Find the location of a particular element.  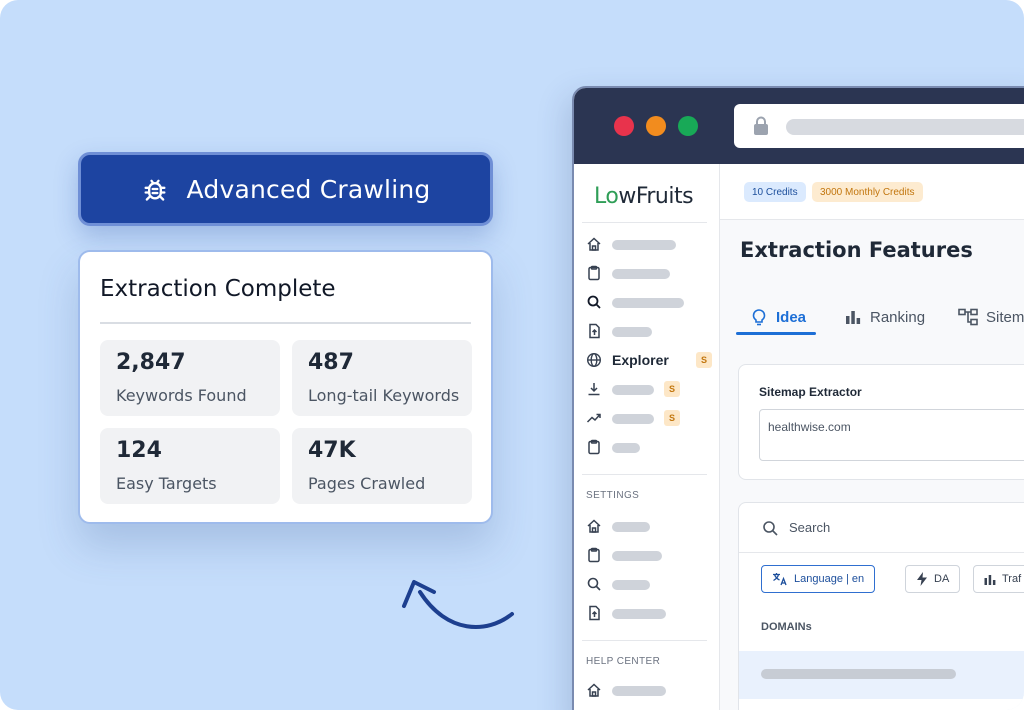

lock-icon is located at coordinates (761, 125).